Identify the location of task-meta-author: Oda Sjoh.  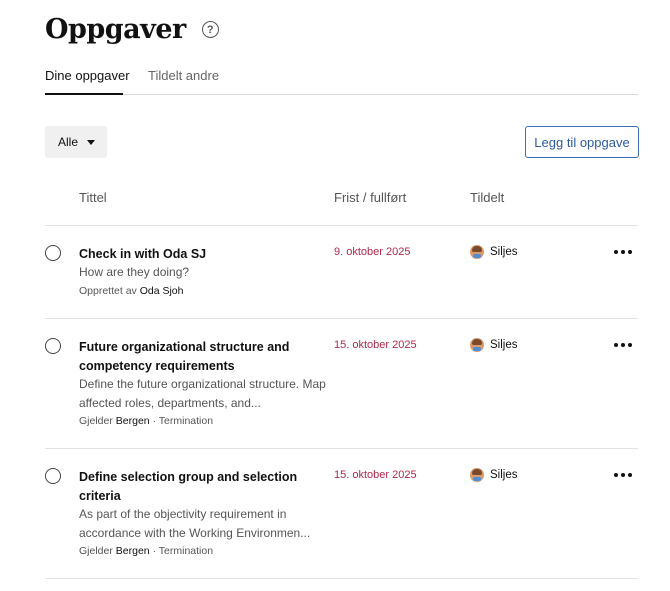
(161, 291).